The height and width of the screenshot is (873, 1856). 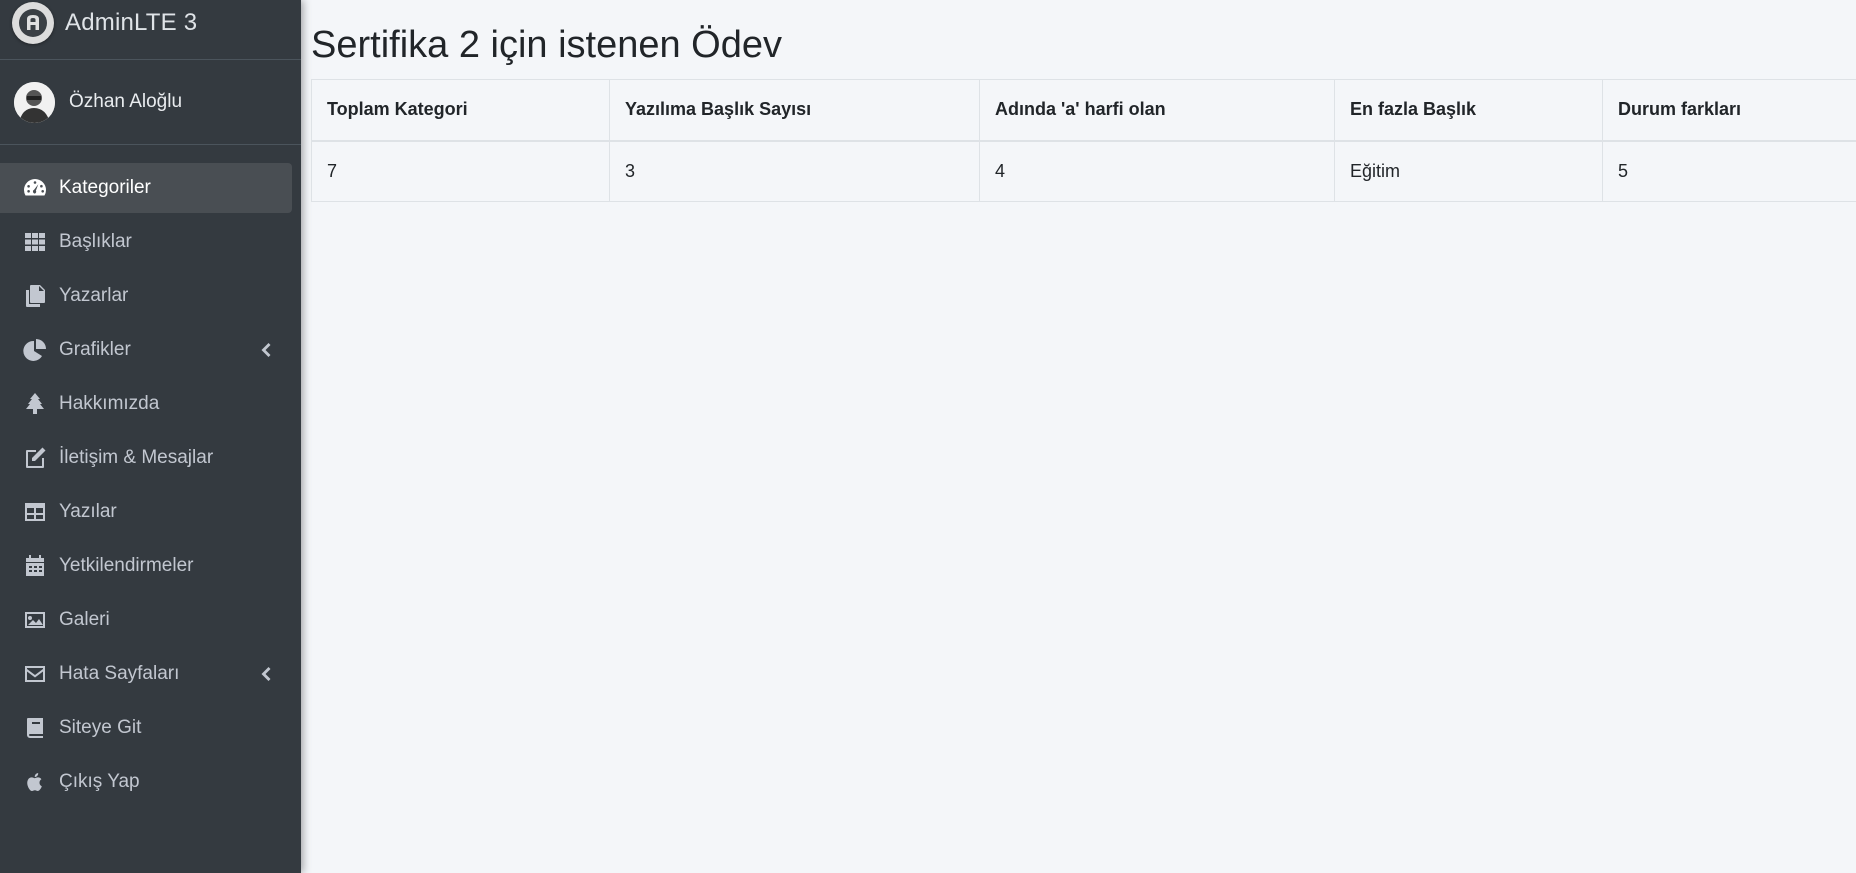 I want to click on sidebar-item-yetkilendirmeler: Yetkilendirmeler, so click(x=146, y=566).